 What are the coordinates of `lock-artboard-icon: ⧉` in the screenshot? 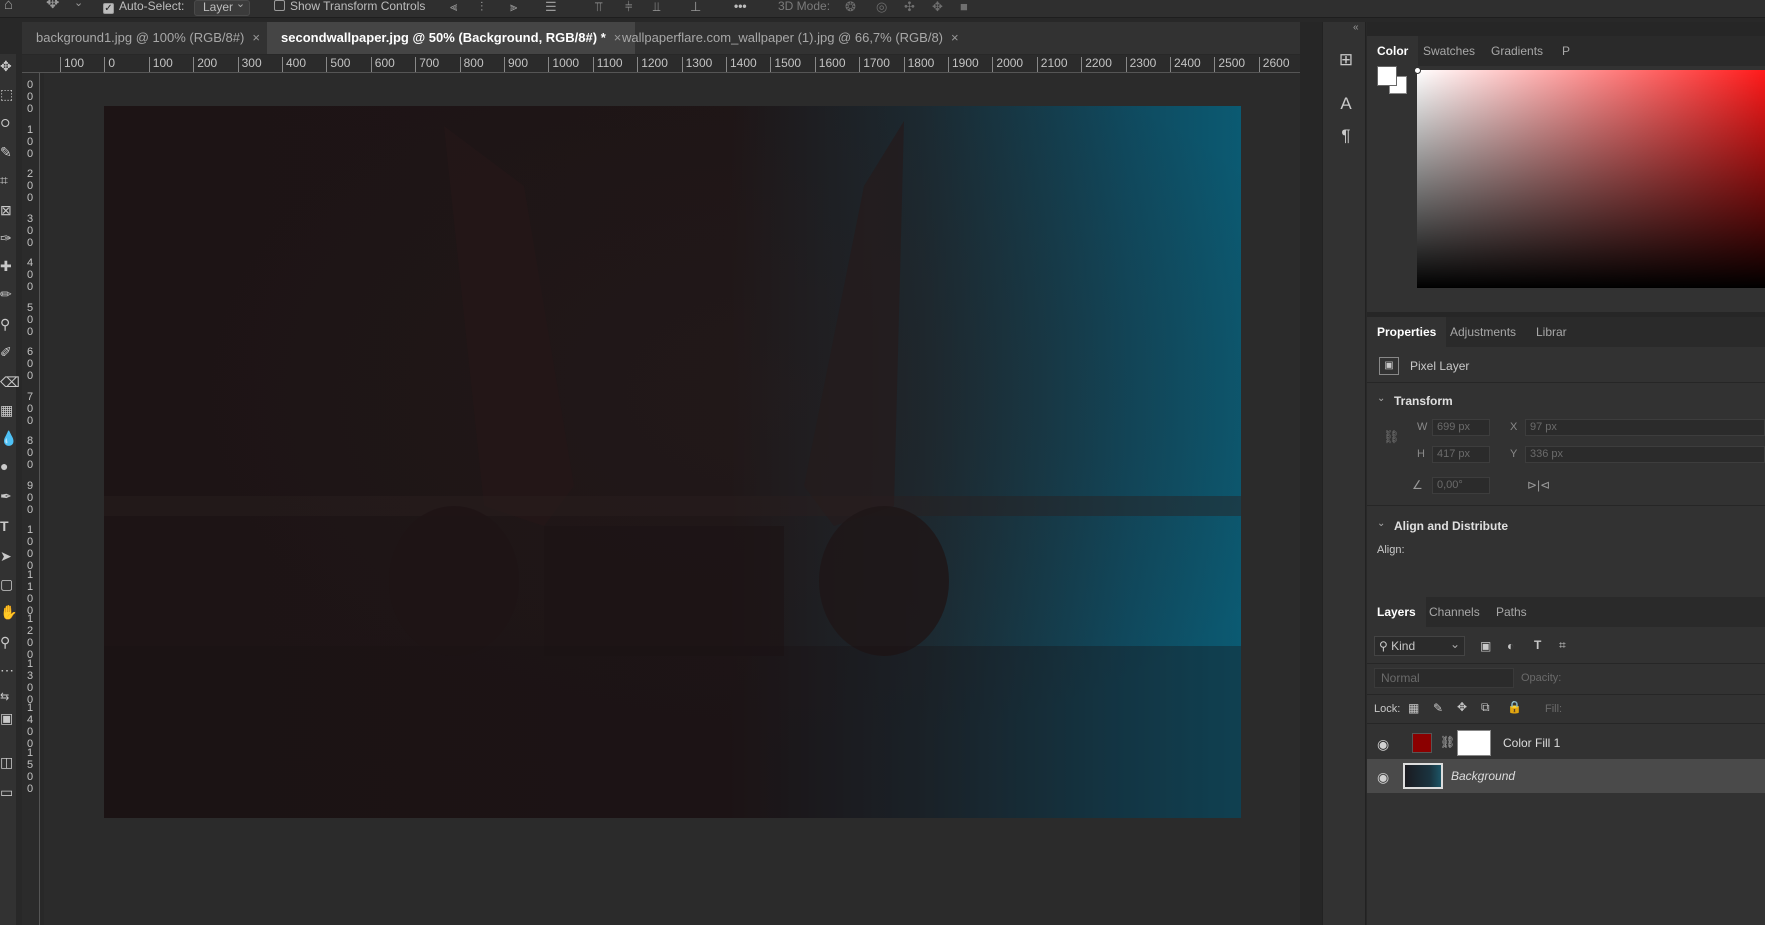 It's located at (1485, 707).